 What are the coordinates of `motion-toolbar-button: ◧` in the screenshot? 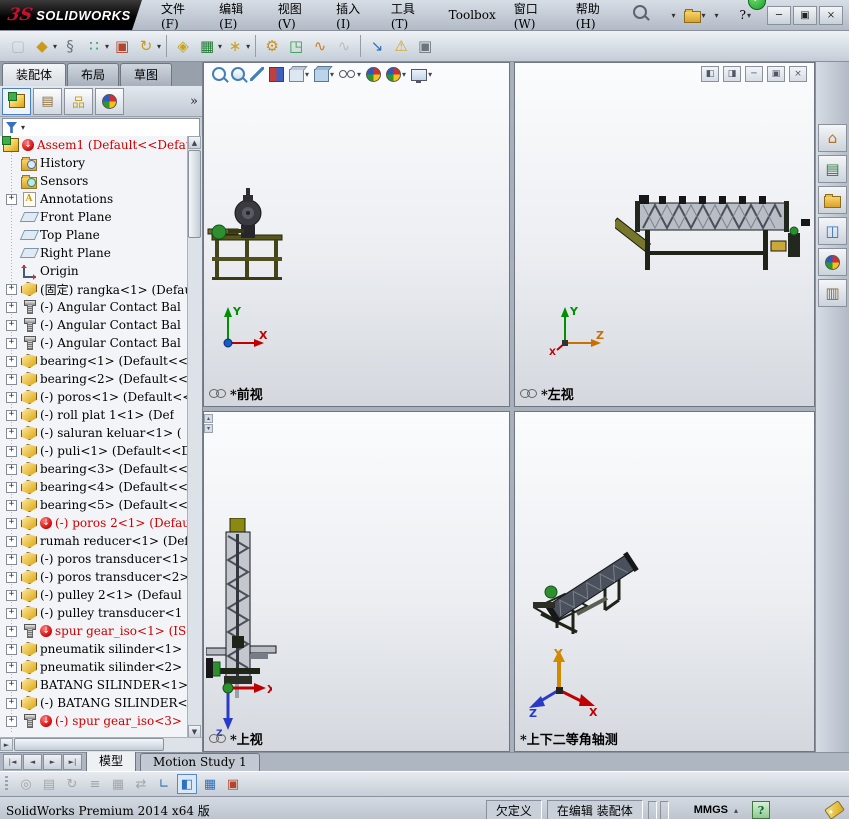 It's located at (187, 784).